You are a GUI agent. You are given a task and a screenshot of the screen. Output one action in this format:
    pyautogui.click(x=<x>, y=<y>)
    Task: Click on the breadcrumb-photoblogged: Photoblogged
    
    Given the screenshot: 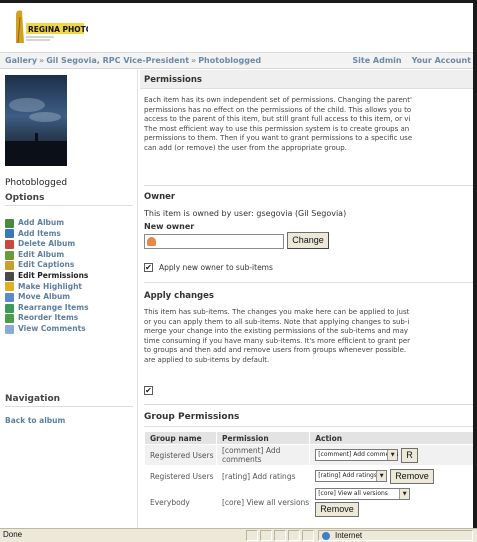 What is the action you would take?
    pyautogui.click(x=229, y=60)
    